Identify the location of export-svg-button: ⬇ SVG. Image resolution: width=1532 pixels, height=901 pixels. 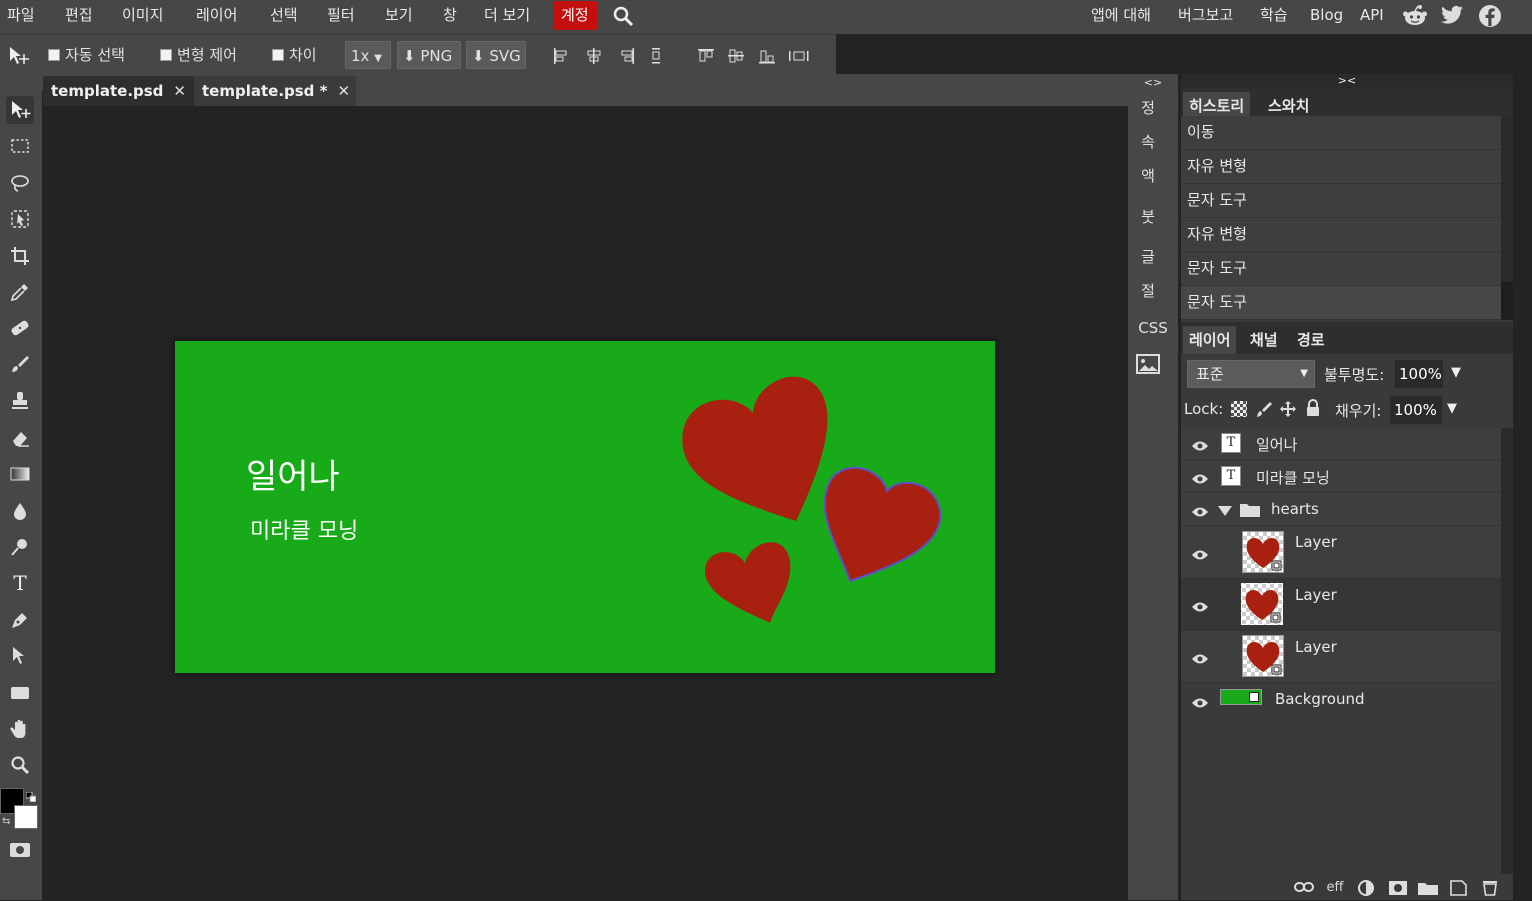
(496, 55).